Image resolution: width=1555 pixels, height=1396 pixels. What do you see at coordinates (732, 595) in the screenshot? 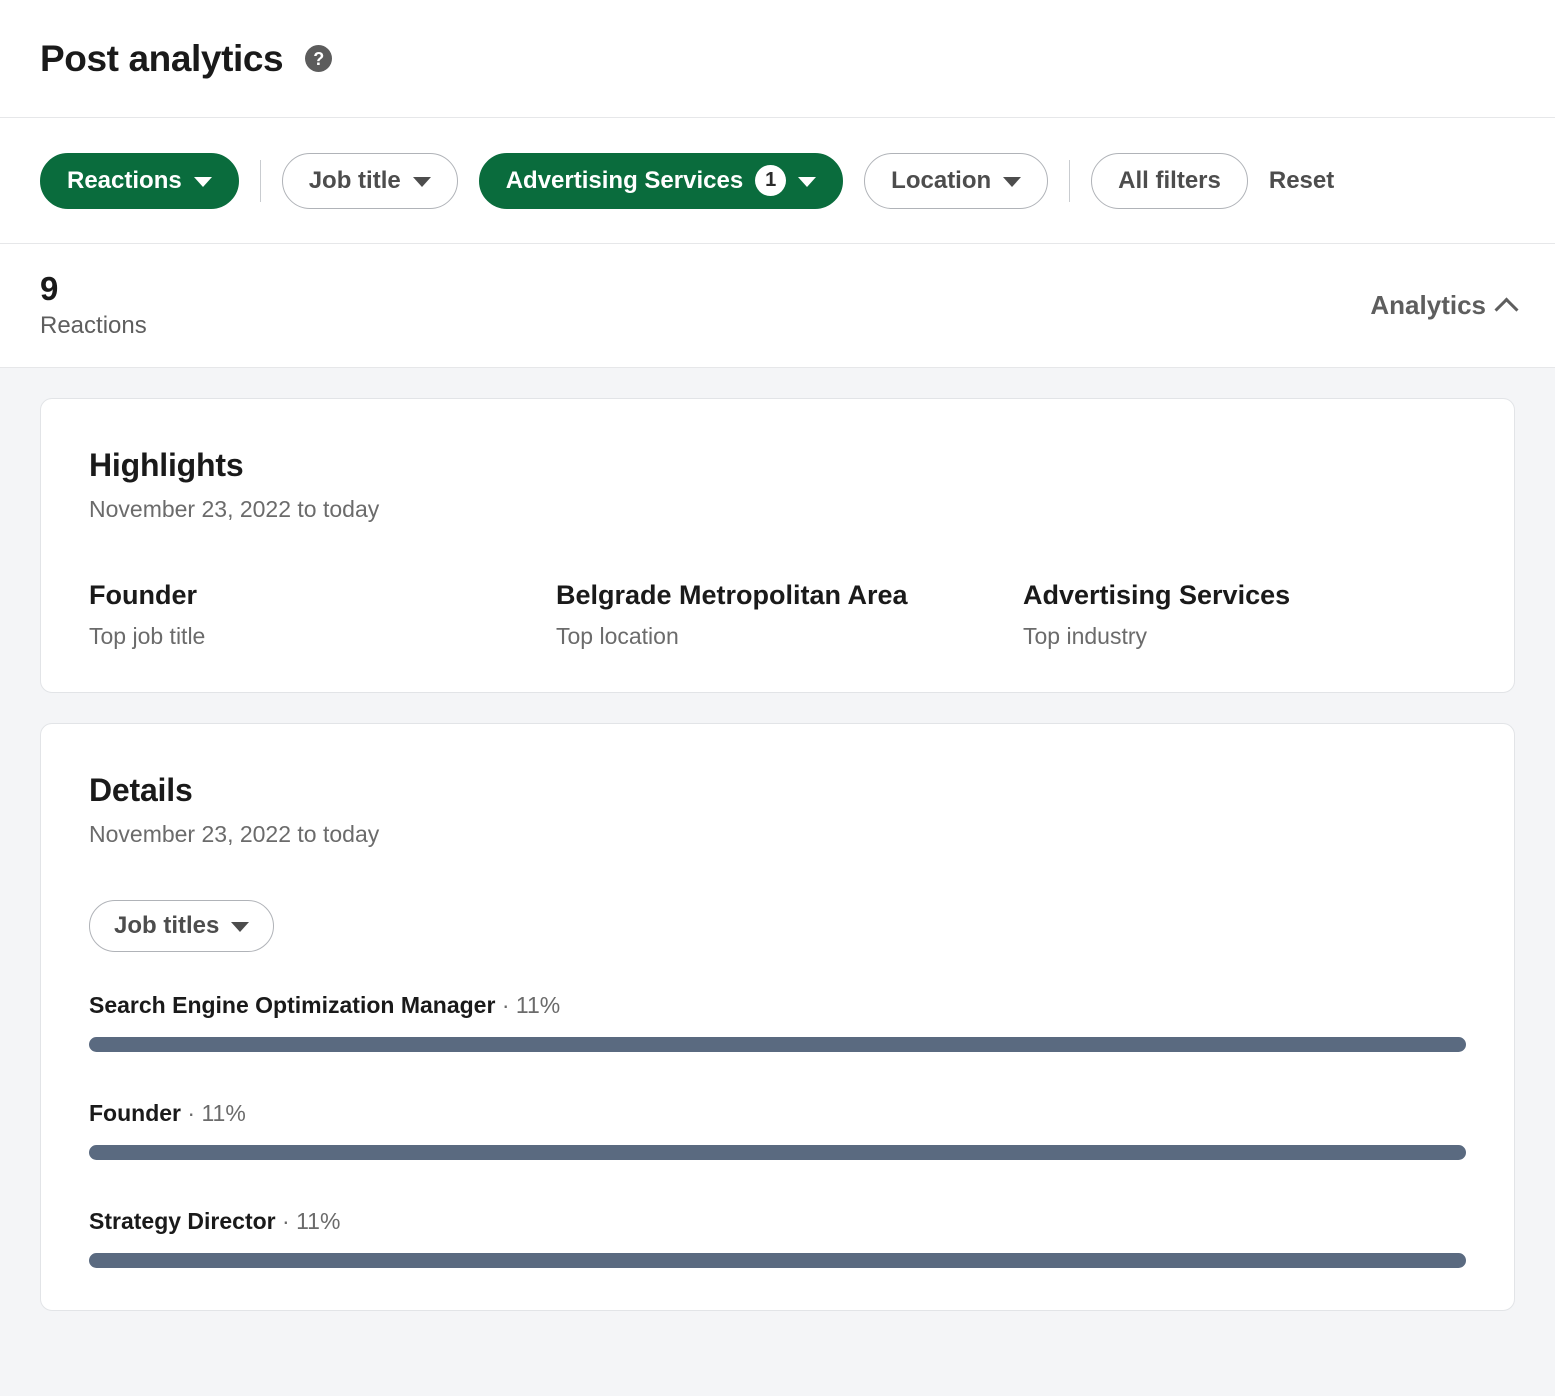
I see `highlight-value: Belgrade Metropolitan Area` at bounding box center [732, 595].